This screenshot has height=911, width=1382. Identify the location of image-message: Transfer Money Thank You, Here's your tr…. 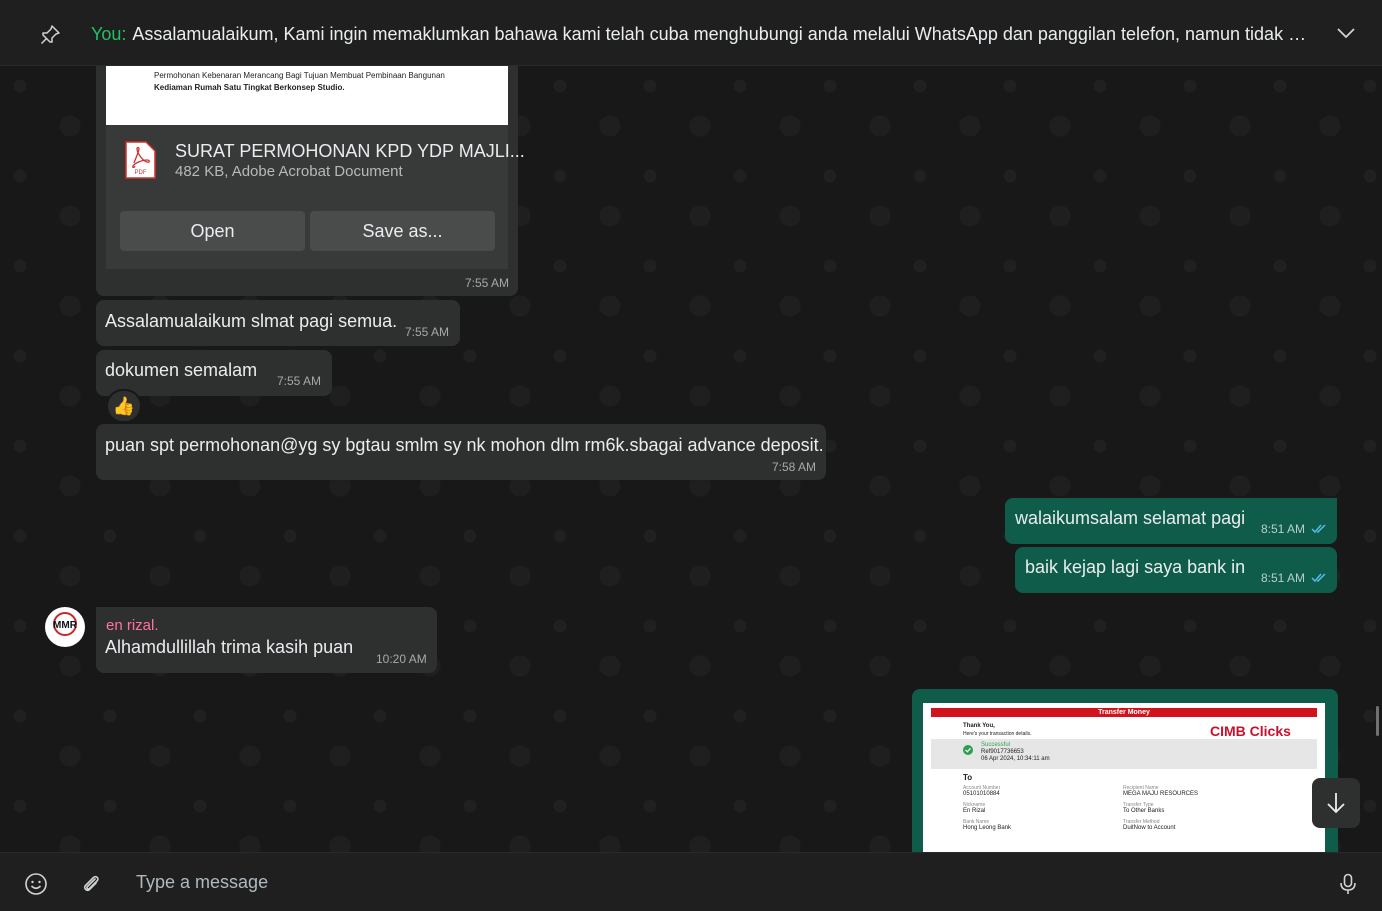
(1125, 770).